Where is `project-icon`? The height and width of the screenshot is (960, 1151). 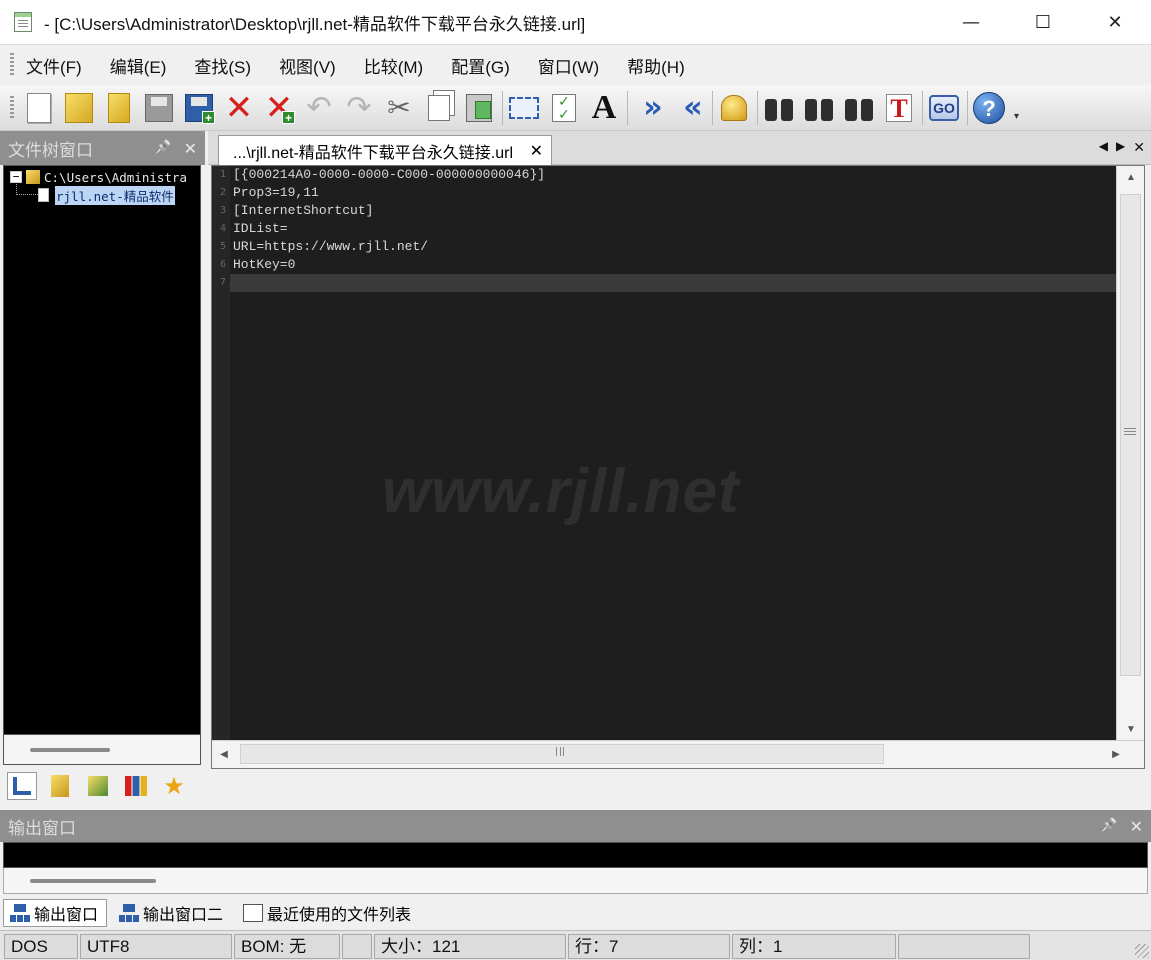 project-icon is located at coordinates (98, 786).